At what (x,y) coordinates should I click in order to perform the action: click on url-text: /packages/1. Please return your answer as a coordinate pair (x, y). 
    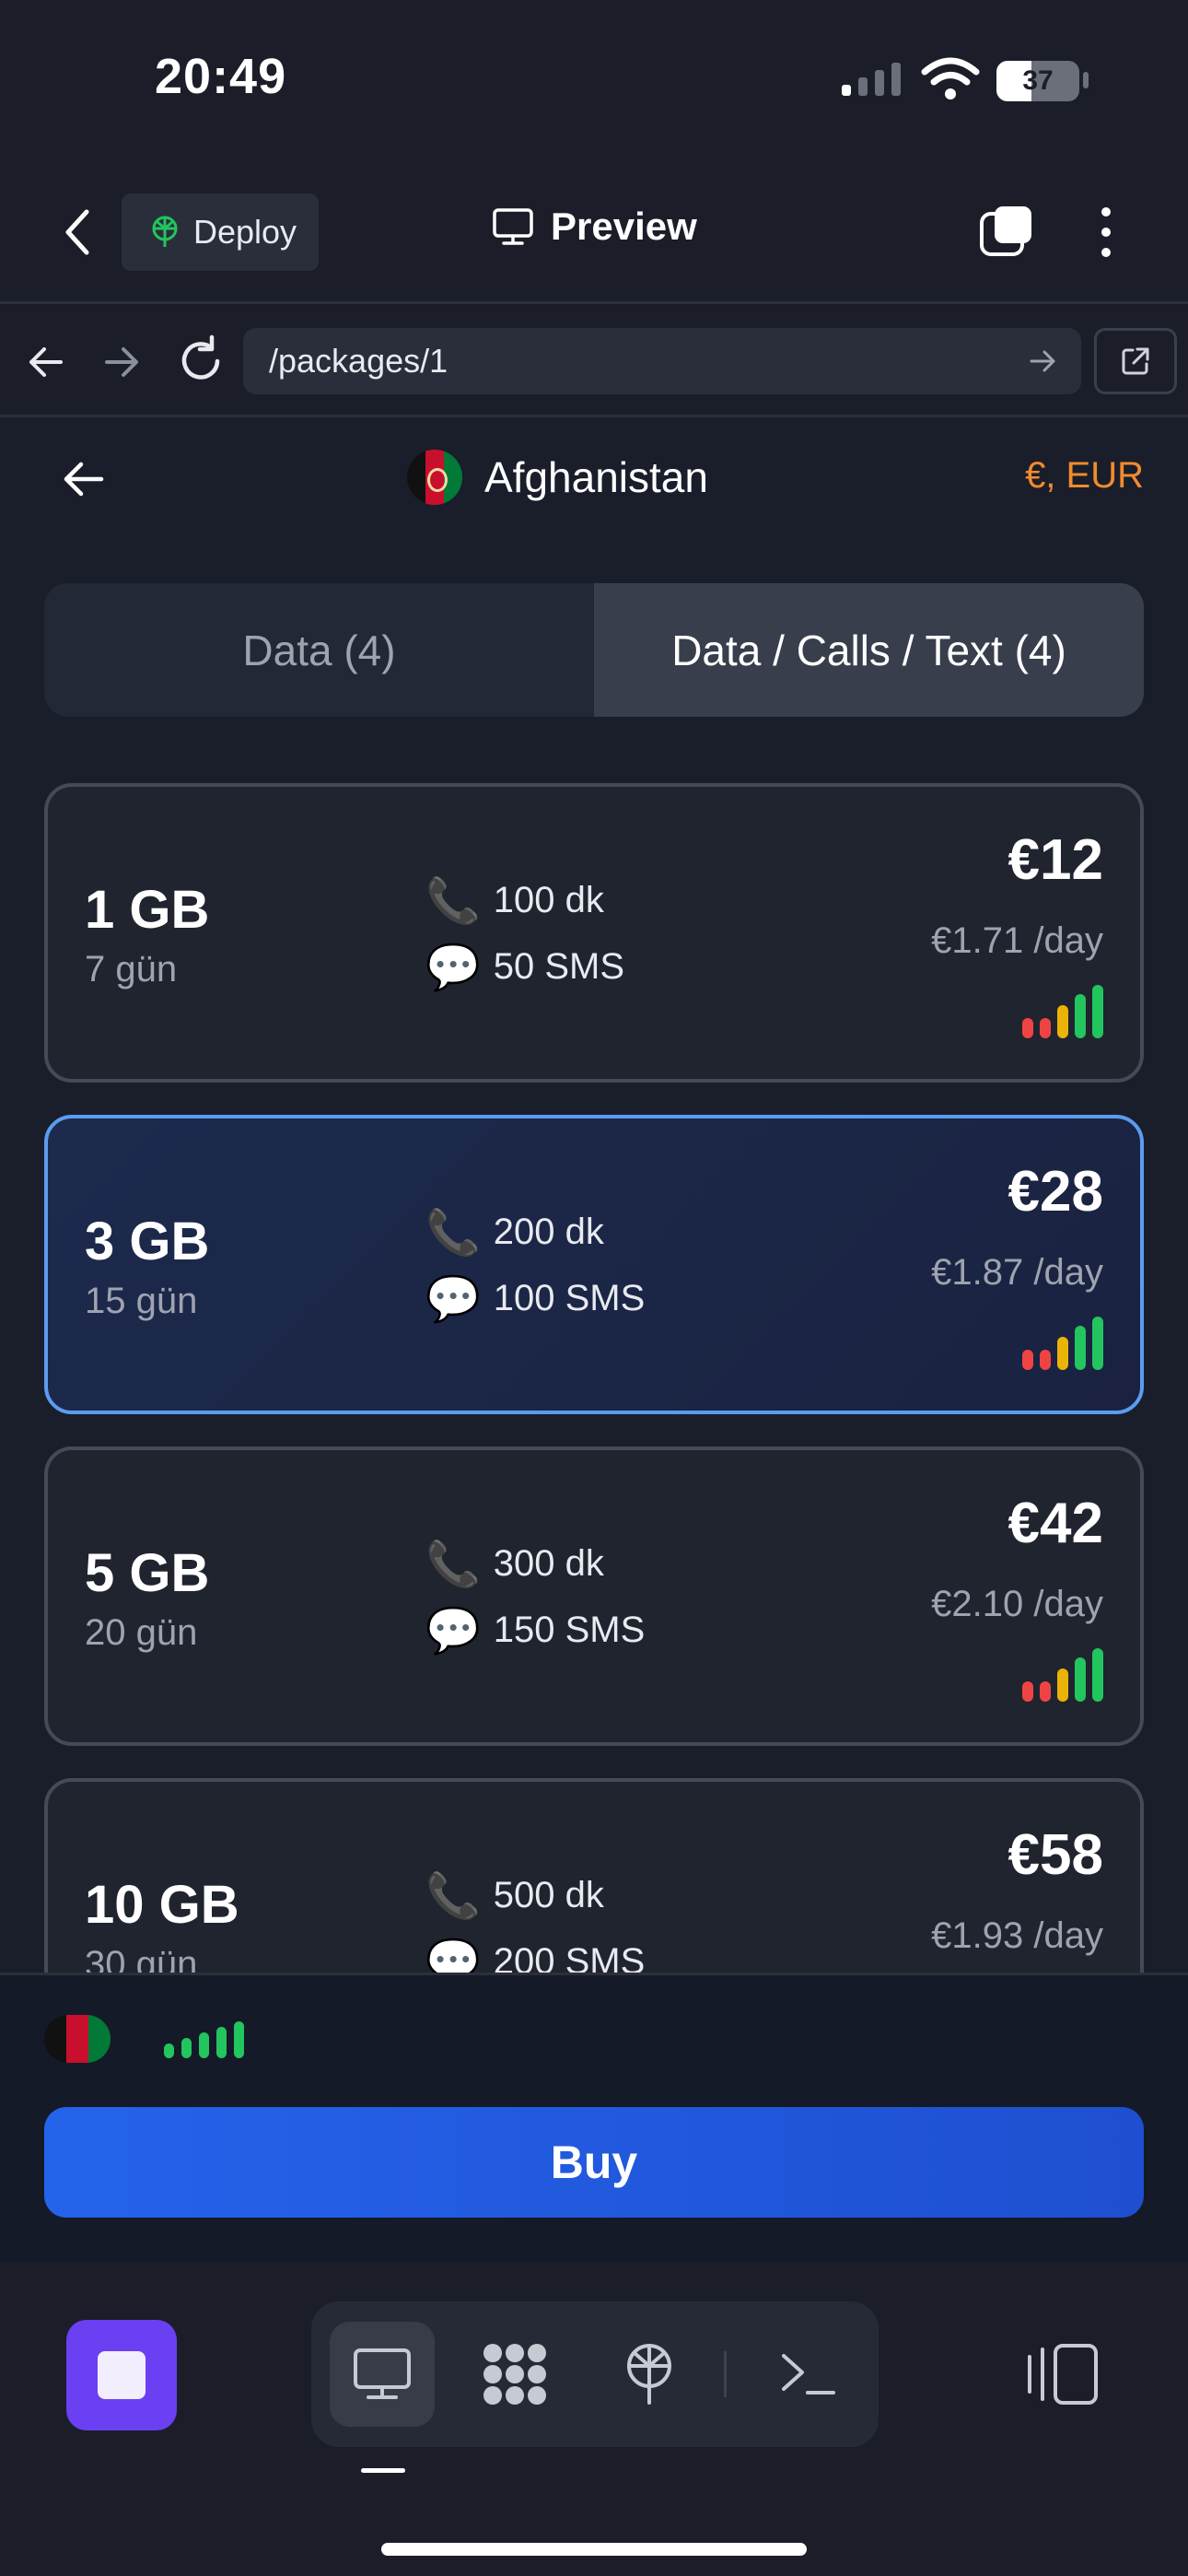
    Looking at the image, I should click on (358, 361).